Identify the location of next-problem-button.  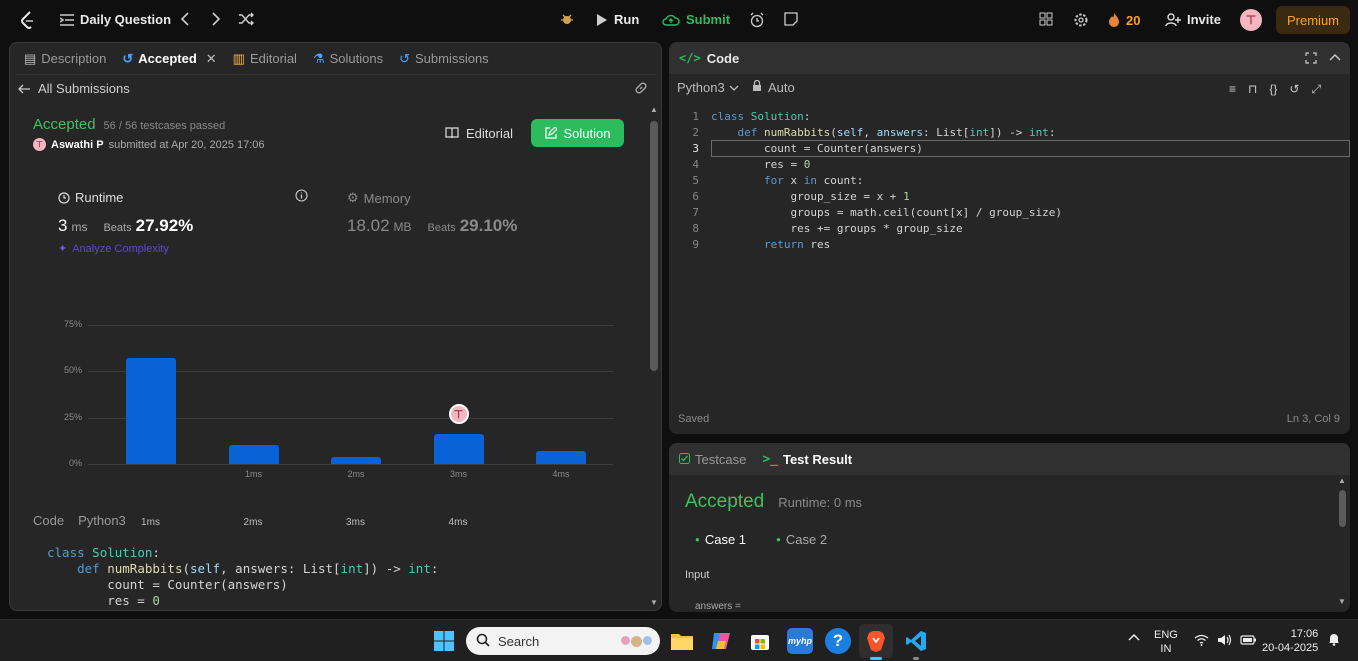
(216, 19).